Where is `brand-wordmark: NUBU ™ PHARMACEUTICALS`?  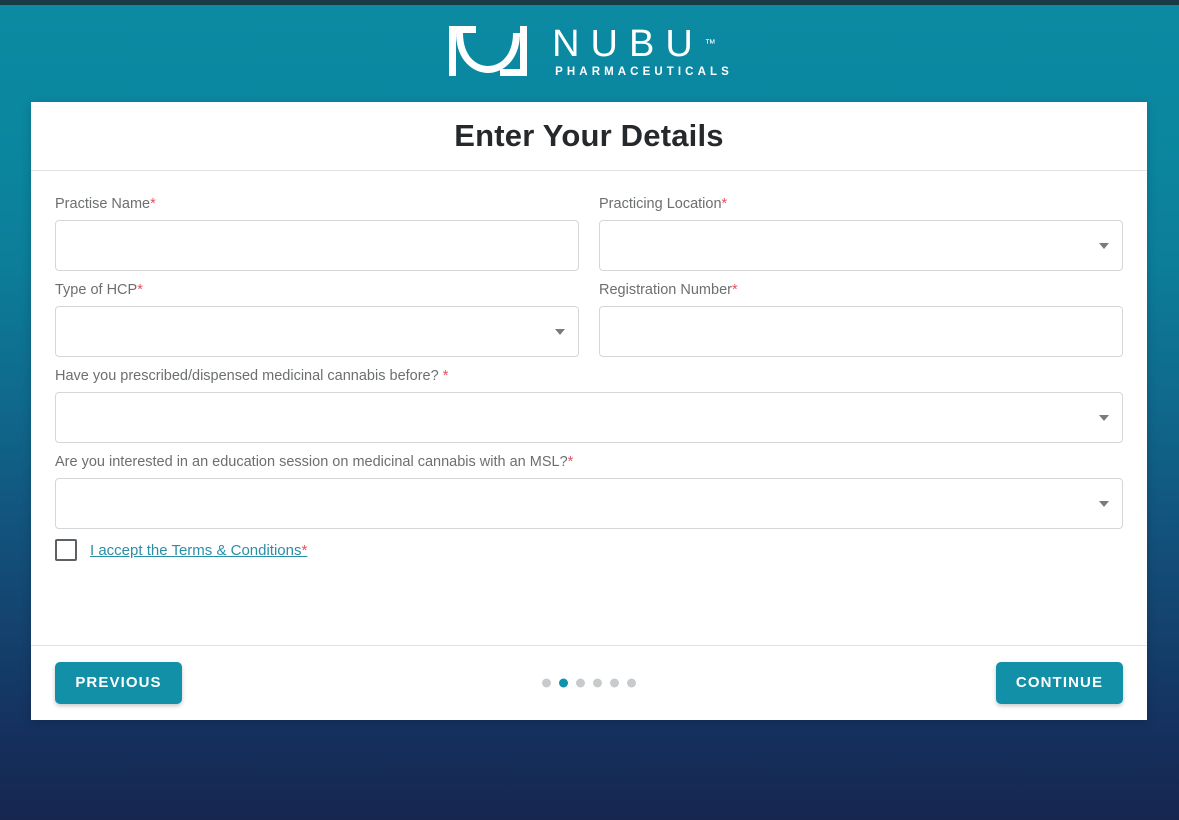 brand-wordmark: NUBU ™ PHARMACEUTICALS is located at coordinates (642, 51).